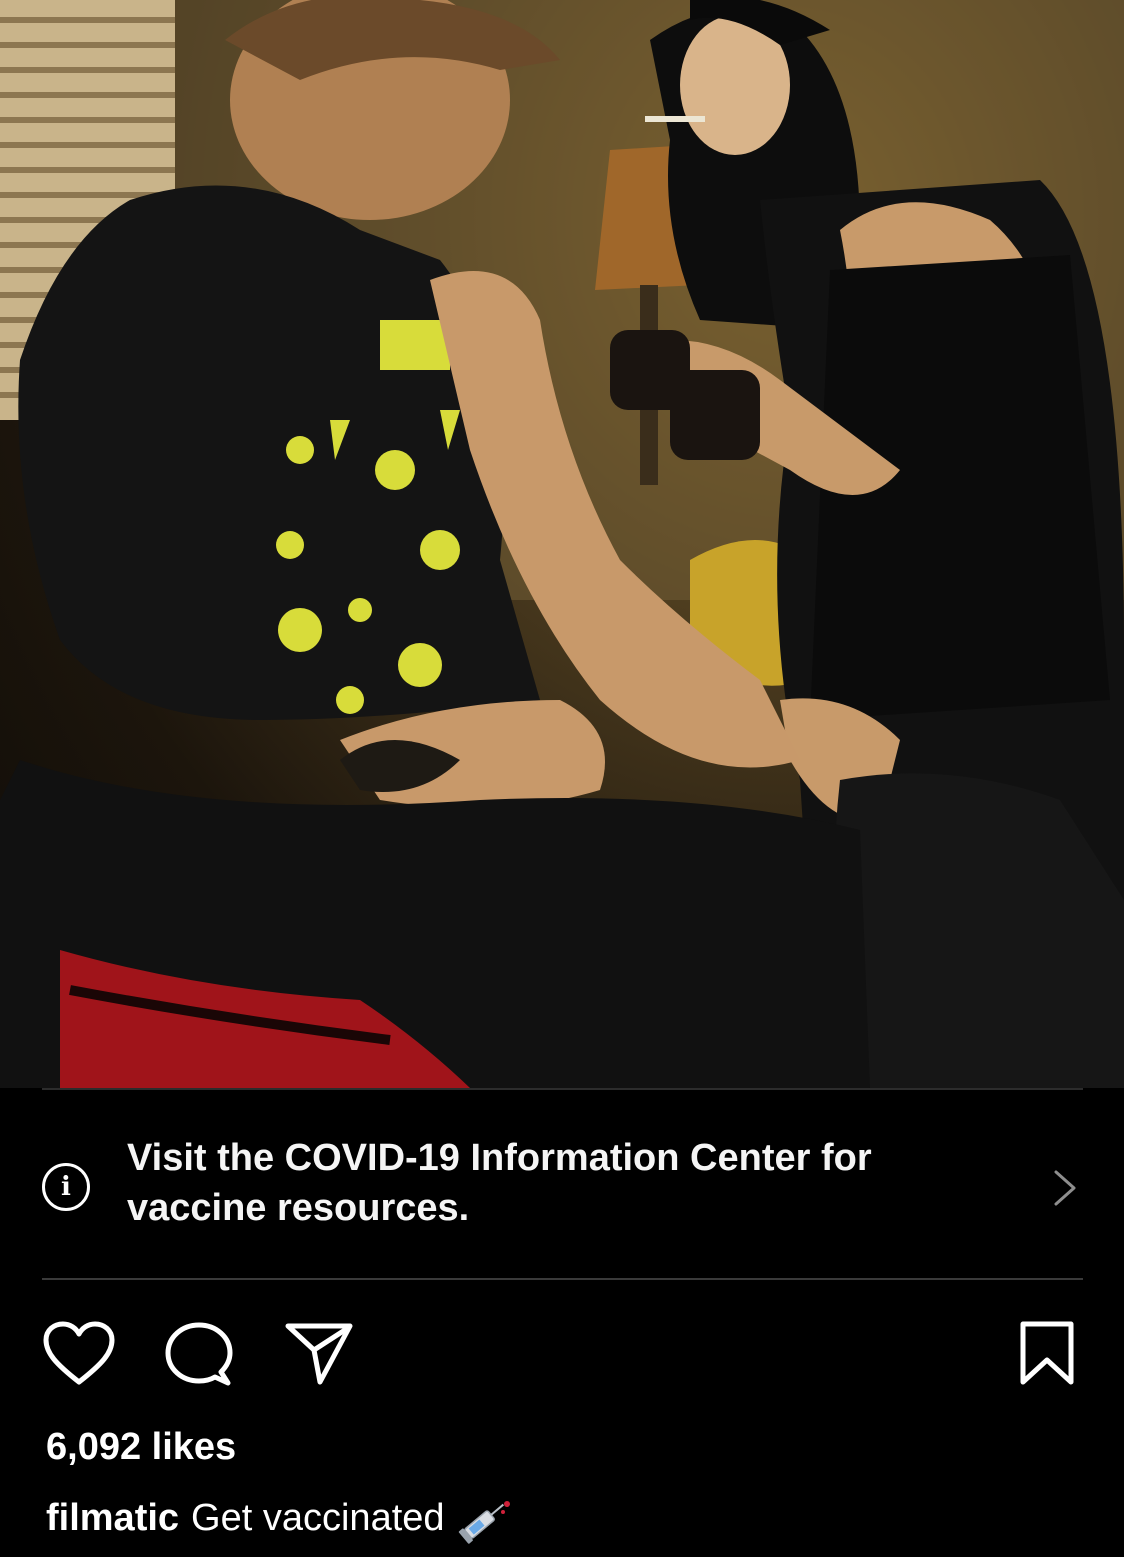  Describe the element at coordinates (562, 1279) in the screenshot. I see `banner-divider-bottom` at that location.